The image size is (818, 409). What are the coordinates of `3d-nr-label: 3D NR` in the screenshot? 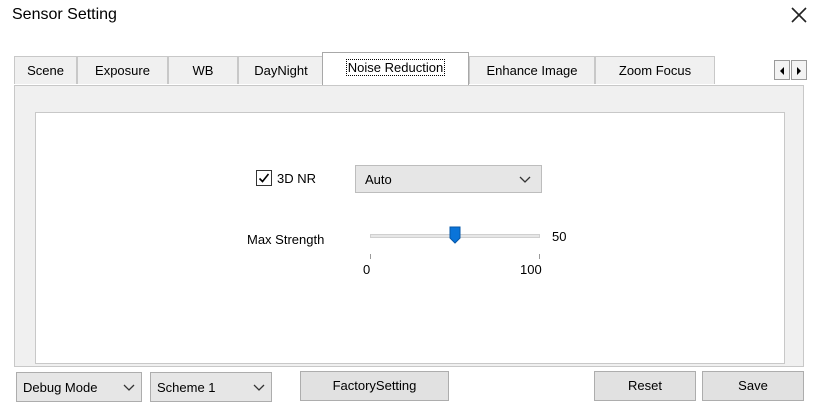 It's located at (297, 178).